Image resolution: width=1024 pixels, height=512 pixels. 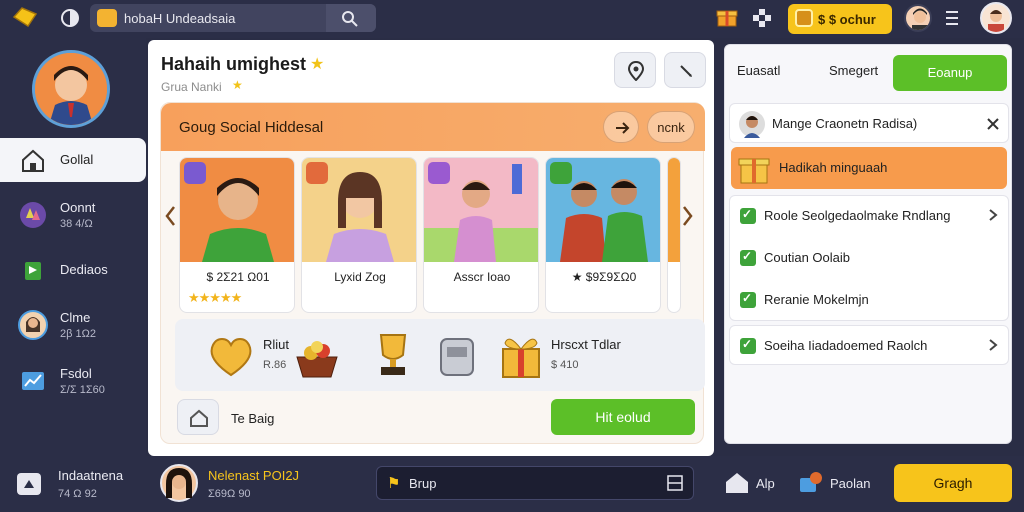 What do you see at coordinates (317, 355) in the screenshot?
I see `treasure-basket-icon` at bounding box center [317, 355].